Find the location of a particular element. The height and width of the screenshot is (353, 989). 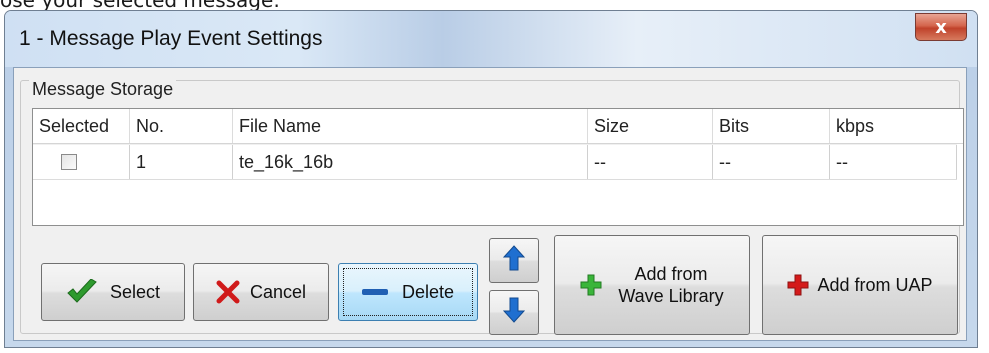

delete-label: Delete is located at coordinates (428, 291).